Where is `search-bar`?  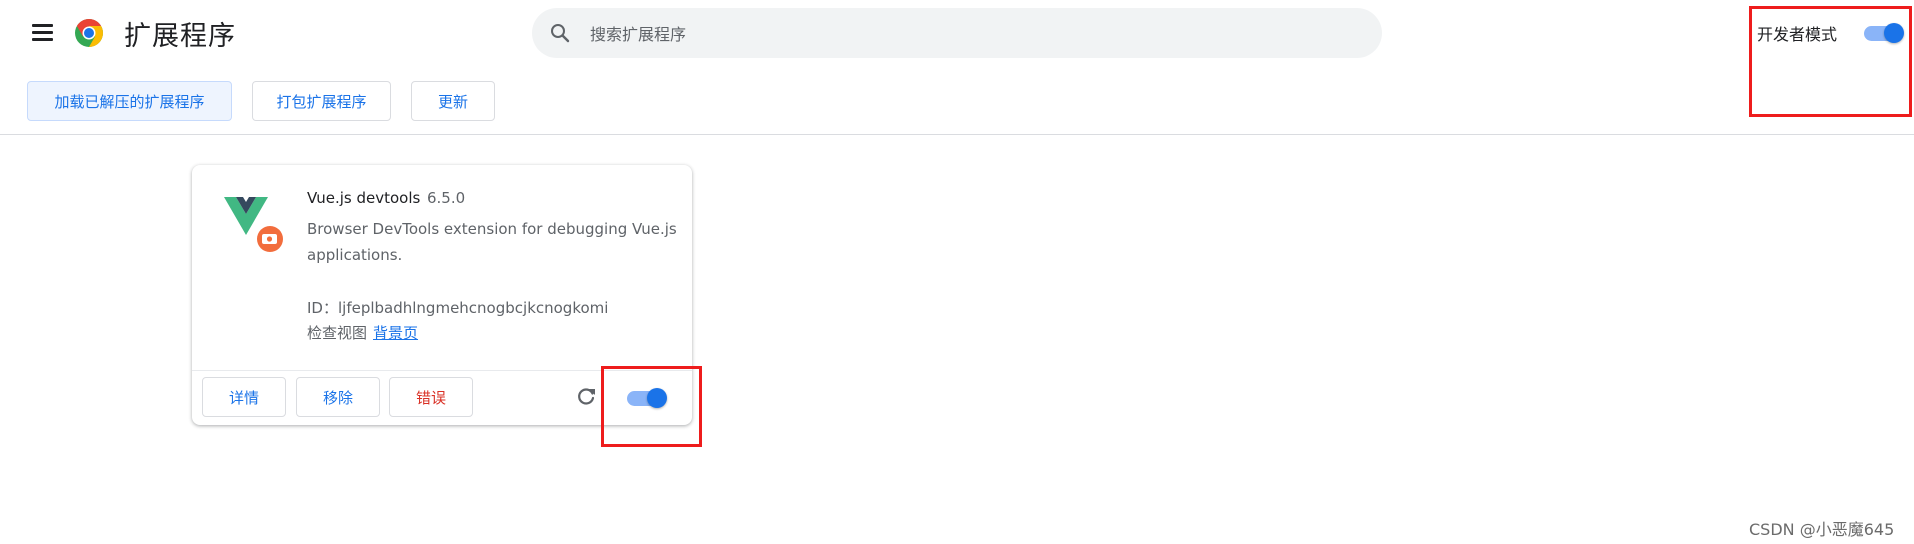 search-bar is located at coordinates (957, 34).